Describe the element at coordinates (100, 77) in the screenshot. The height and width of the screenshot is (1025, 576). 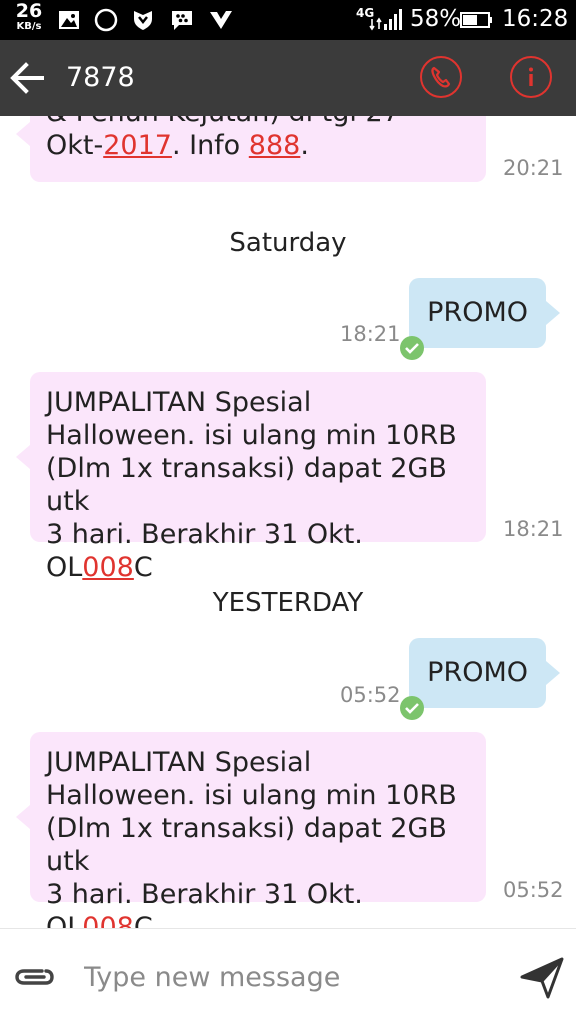
I see `contact-title: 7878` at that location.